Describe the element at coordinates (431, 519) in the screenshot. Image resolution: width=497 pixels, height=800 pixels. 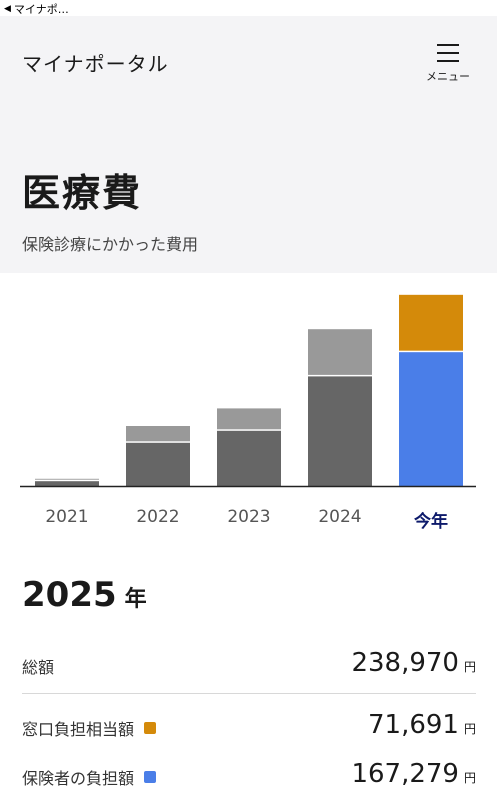
I see `chart-year-label-4: 今年` at that location.